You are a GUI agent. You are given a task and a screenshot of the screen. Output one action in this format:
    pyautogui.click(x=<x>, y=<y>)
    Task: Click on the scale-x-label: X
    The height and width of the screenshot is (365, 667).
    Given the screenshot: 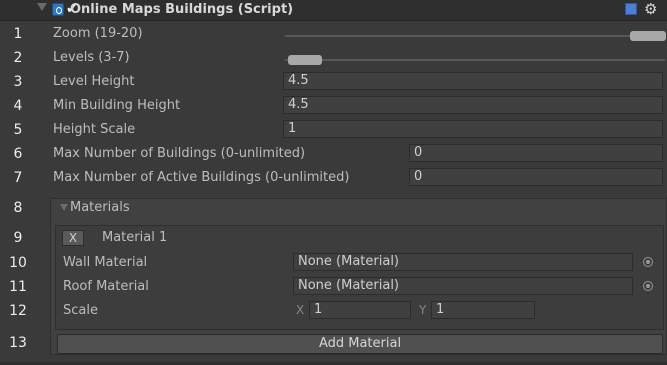 What is the action you would take?
    pyautogui.click(x=300, y=310)
    